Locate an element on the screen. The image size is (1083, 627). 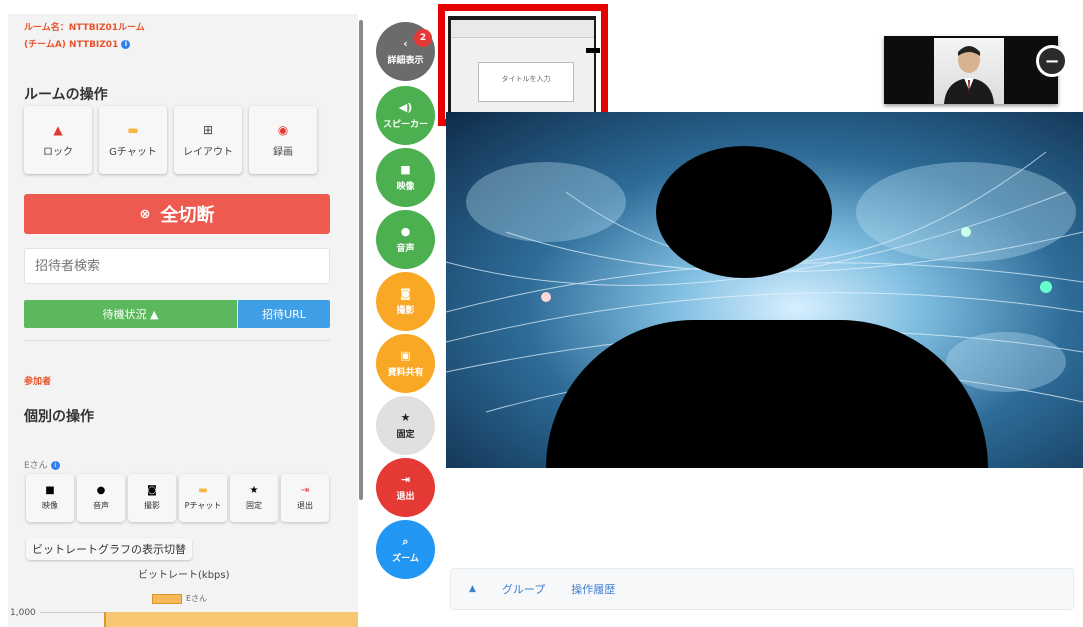
room-op-label: レイアウト is located at coordinates (208, 152).